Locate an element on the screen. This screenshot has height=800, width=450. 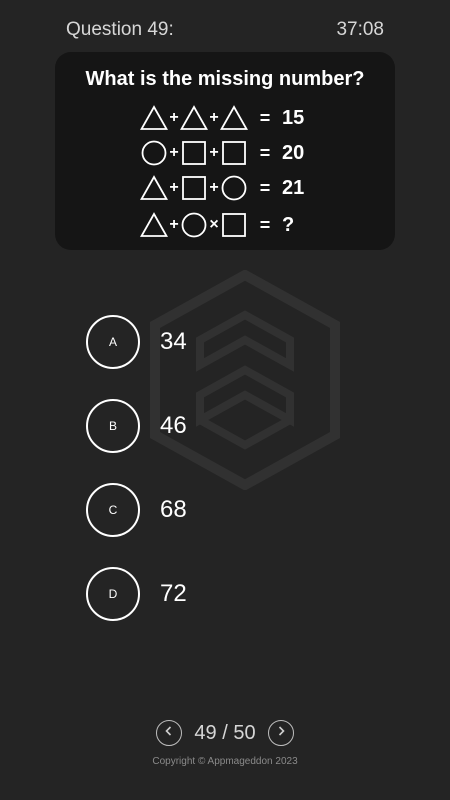
equation-row-3: + + = 21 is located at coordinates (222, 188).